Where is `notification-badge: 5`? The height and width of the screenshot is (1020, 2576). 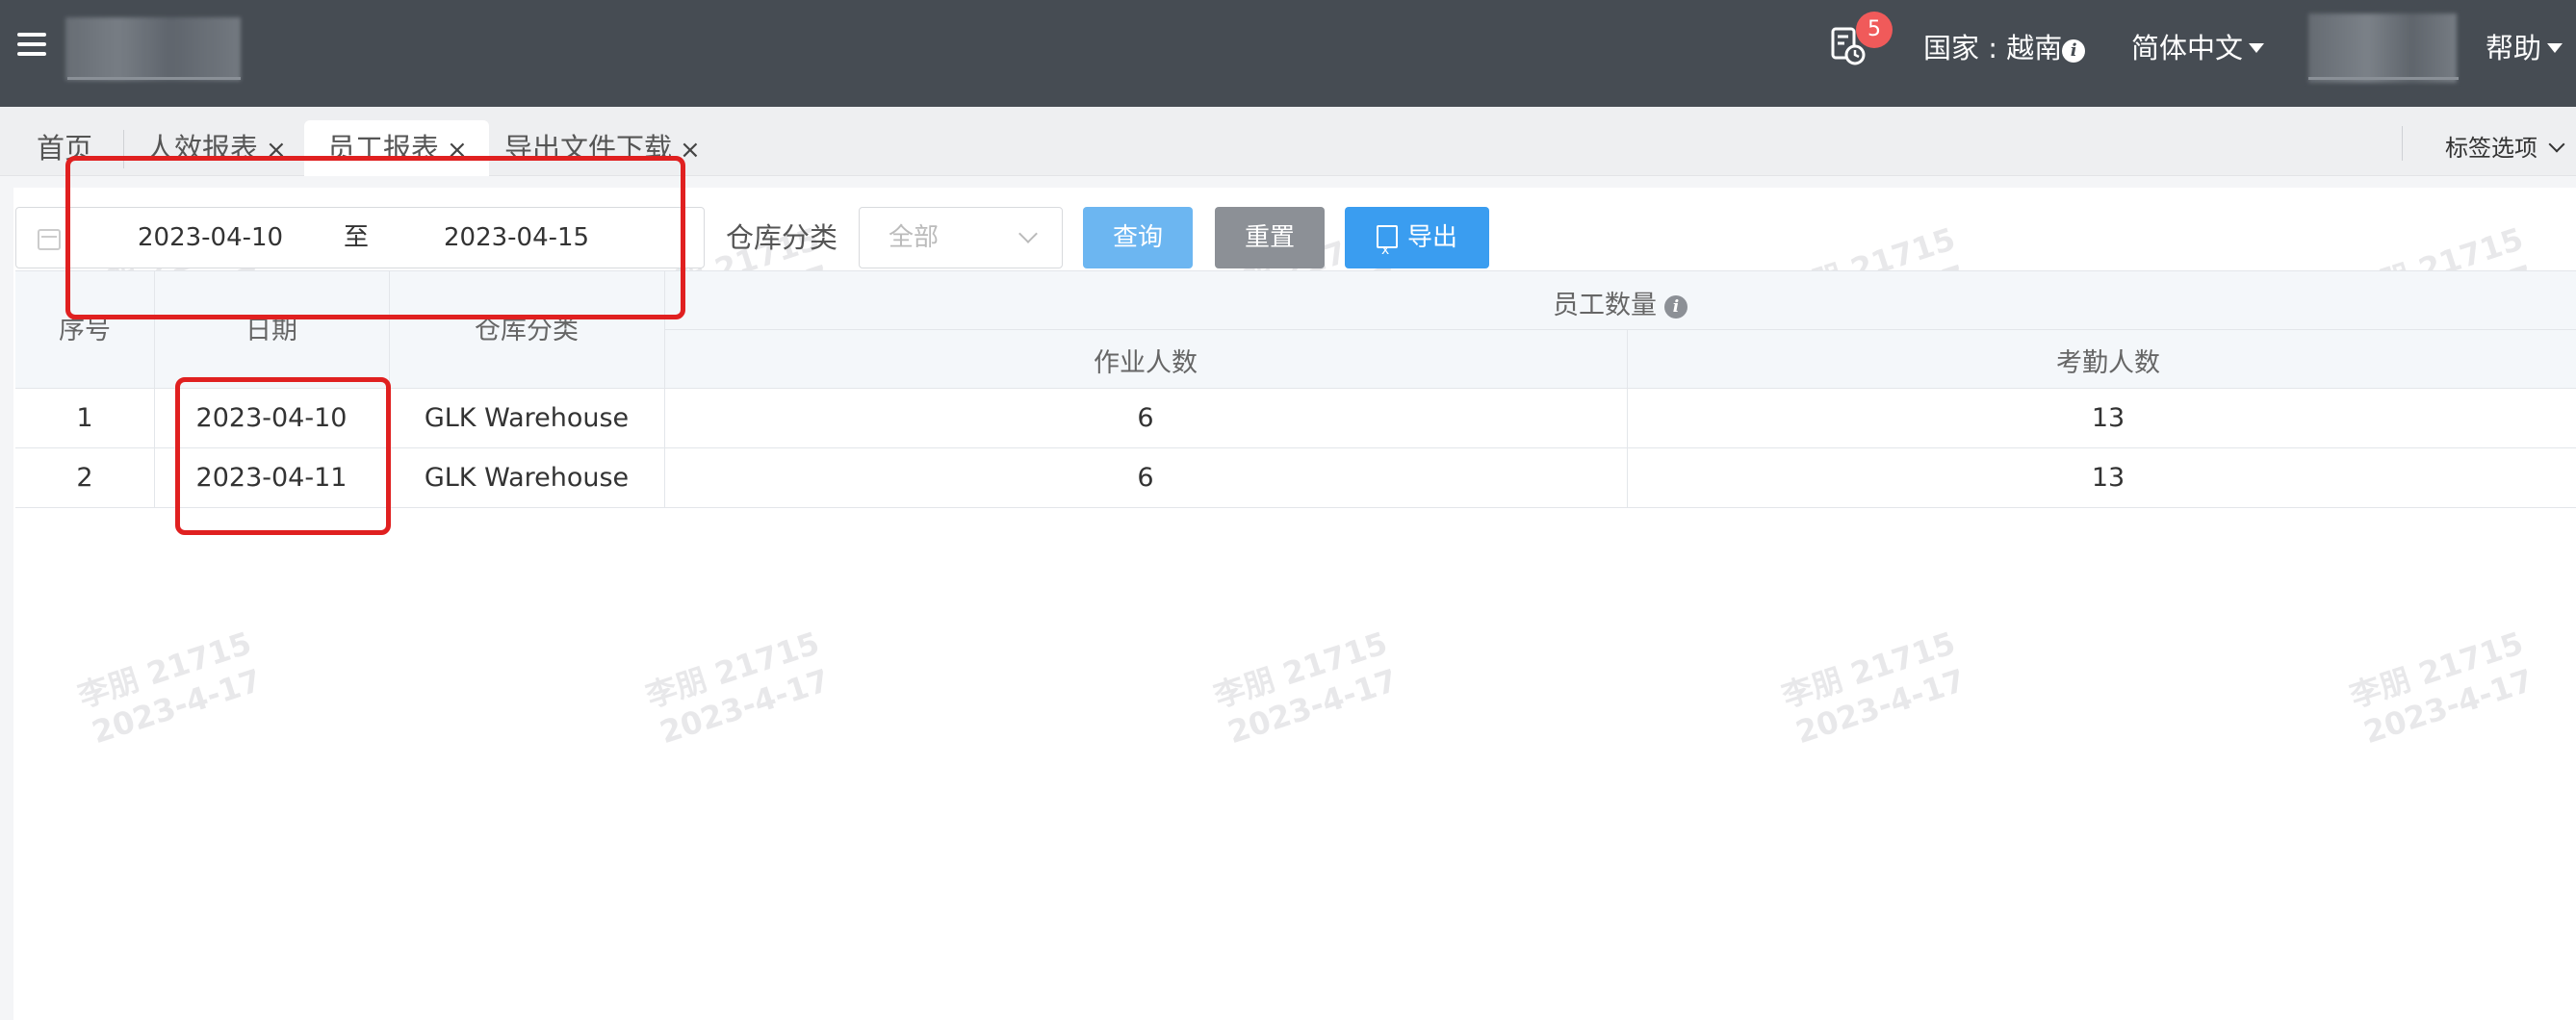 notification-badge: 5 is located at coordinates (1875, 30).